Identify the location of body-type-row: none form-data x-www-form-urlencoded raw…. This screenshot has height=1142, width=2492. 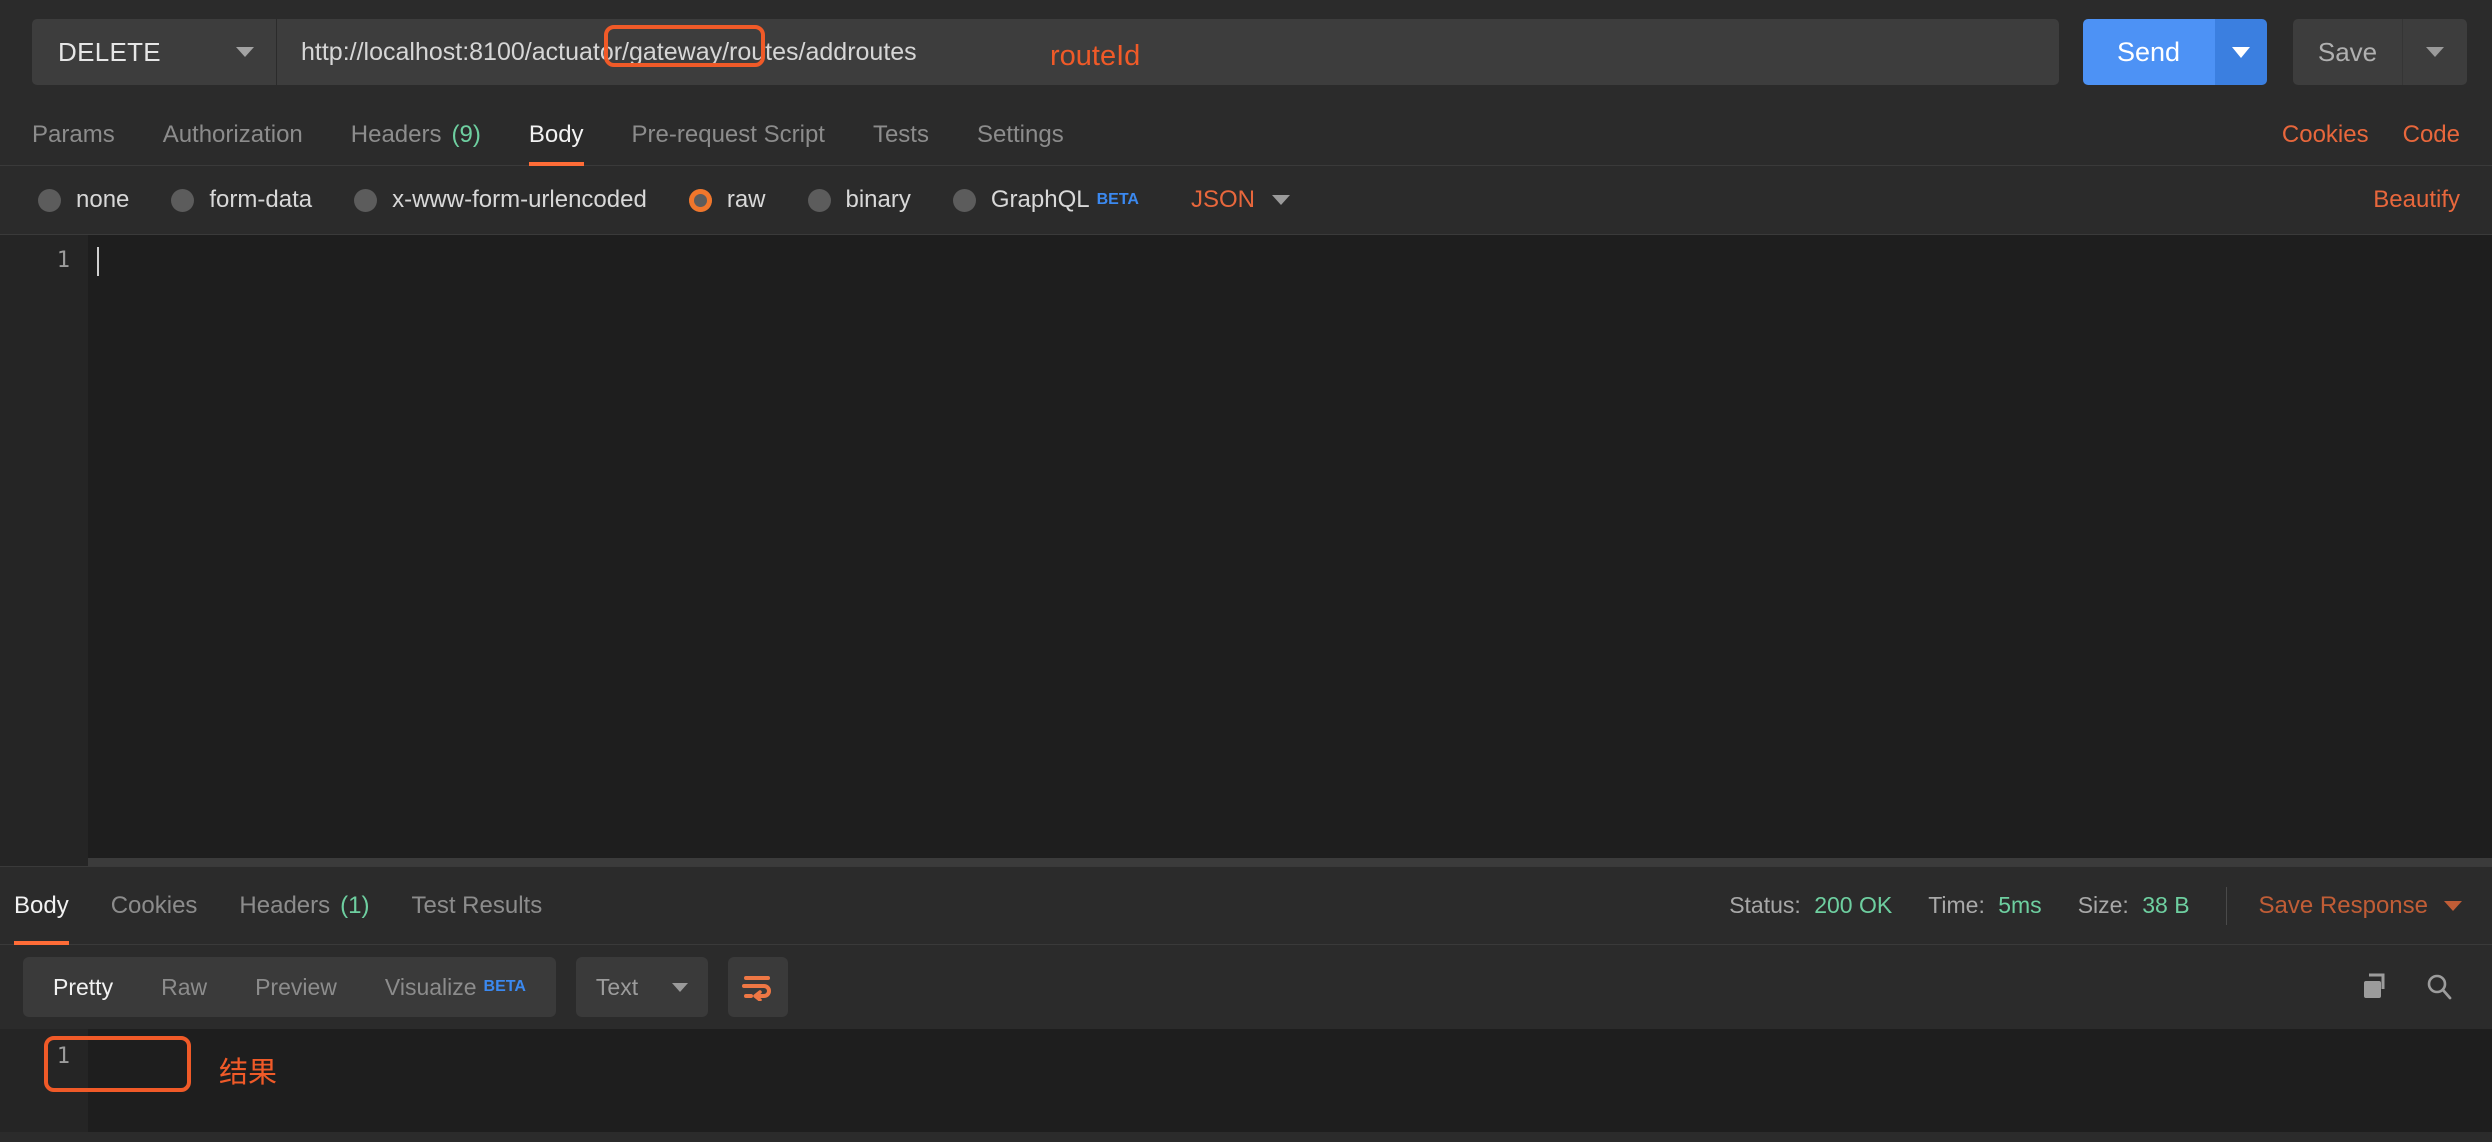
(1246, 200).